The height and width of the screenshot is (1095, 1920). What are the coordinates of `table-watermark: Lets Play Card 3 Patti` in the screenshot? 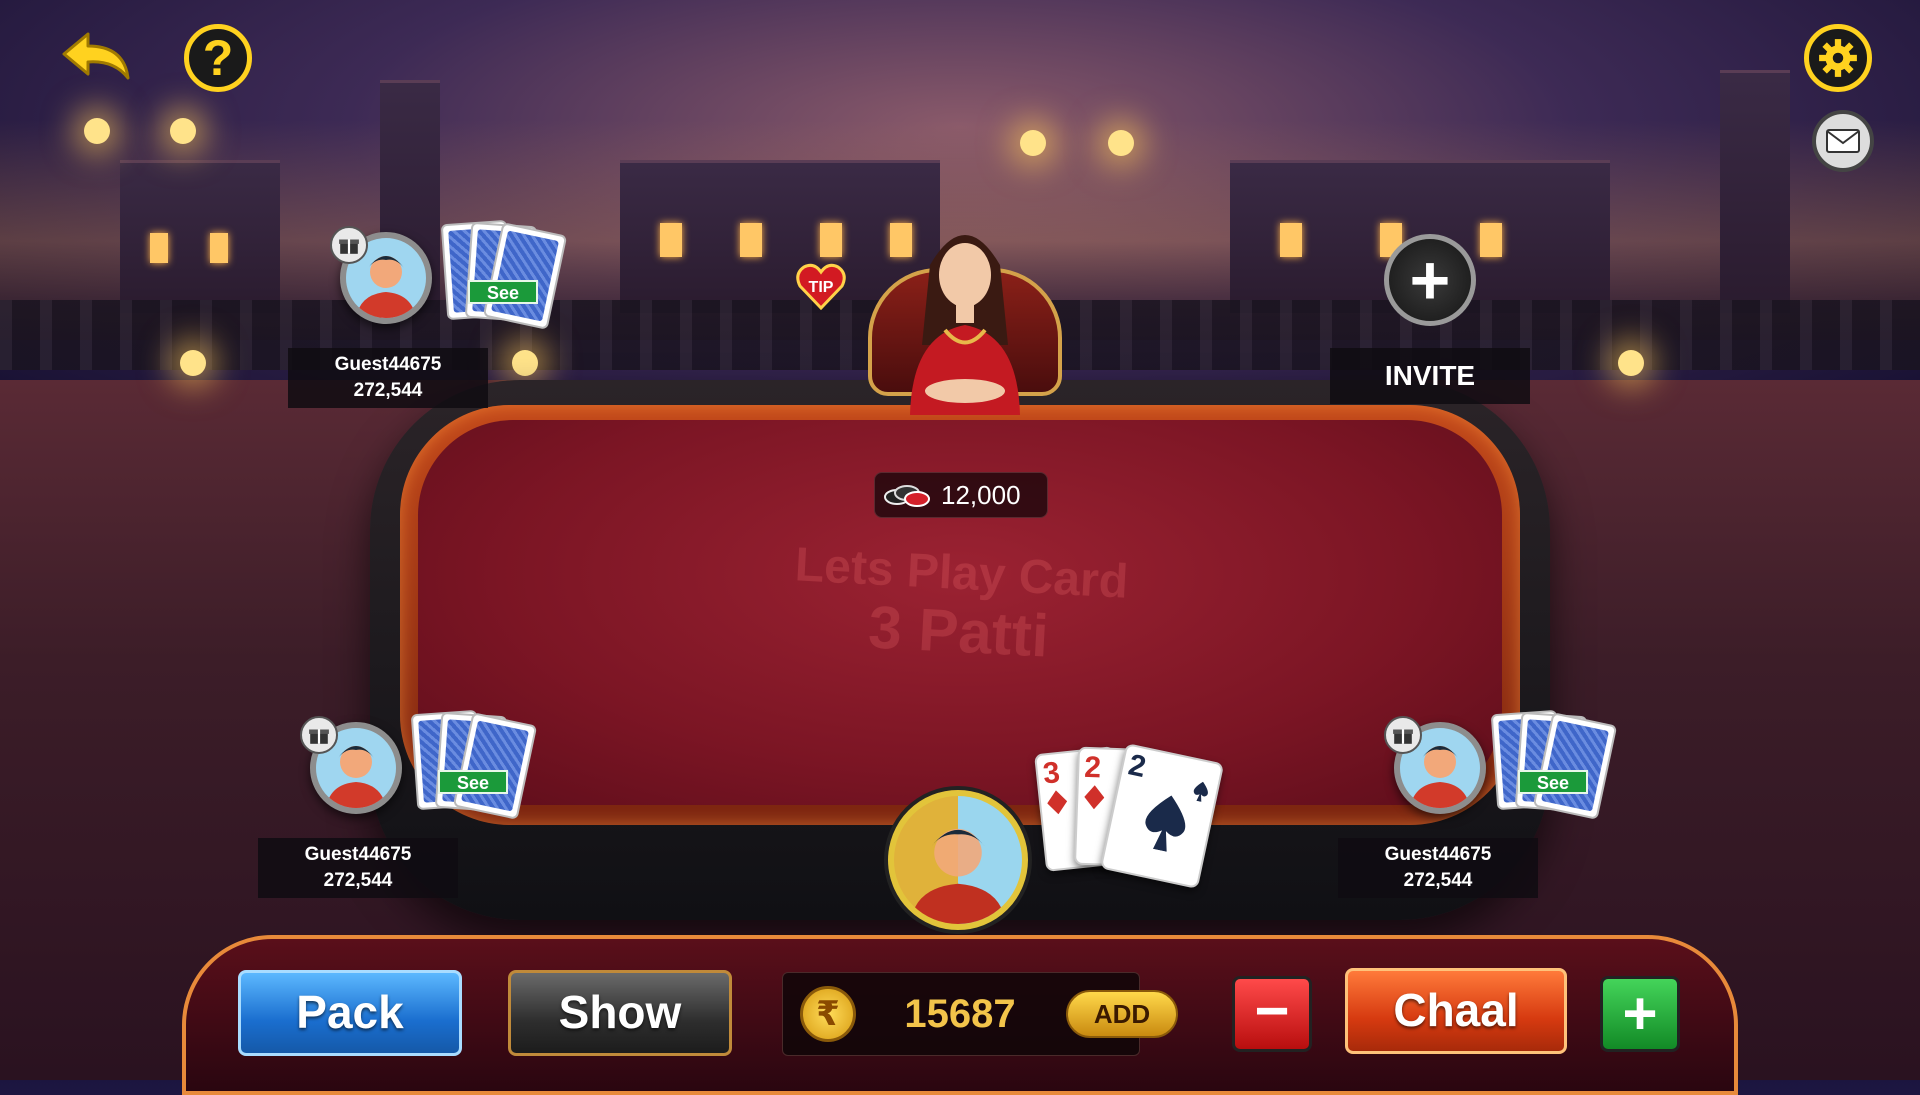 It's located at (960, 603).